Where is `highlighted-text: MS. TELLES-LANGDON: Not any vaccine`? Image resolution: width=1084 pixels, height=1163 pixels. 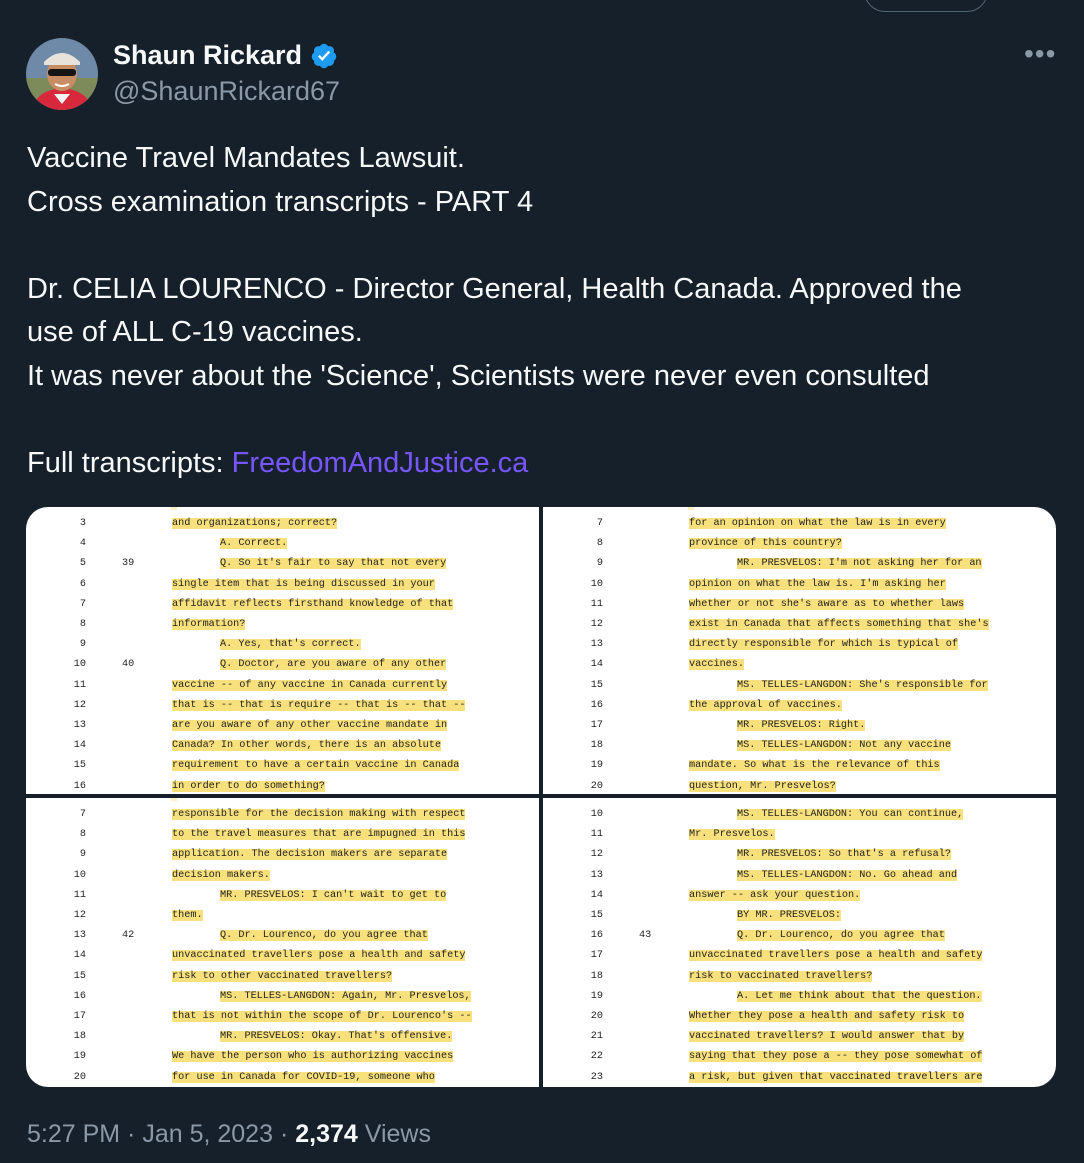 highlighted-text: MS. TELLES-LANGDON: Not any vaccine is located at coordinates (844, 746).